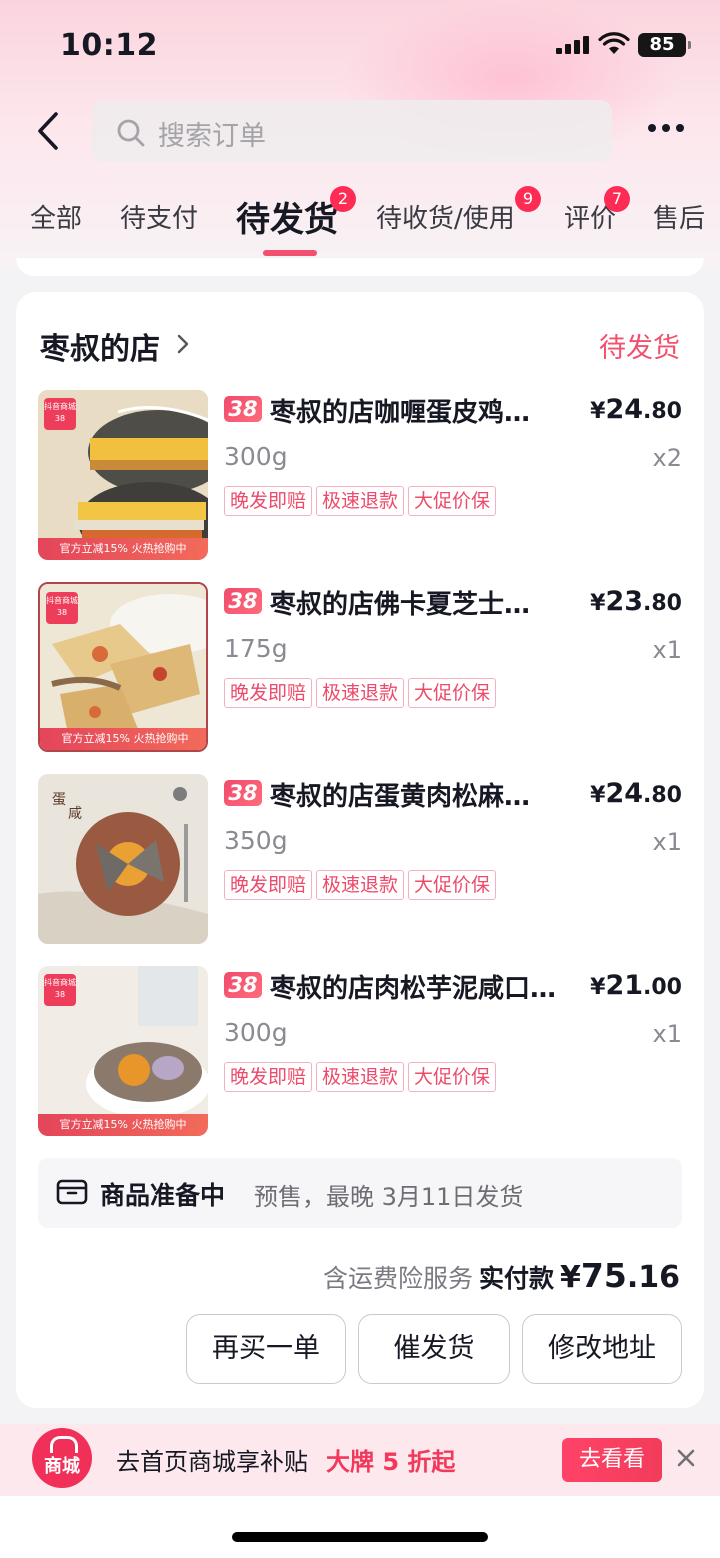 This screenshot has height=1558, width=720. What do you see at coordinates (391, 1462) in the screenshot?
I see `banner-highlight: 大牌 5 折起` at bounding box center [391, 1462].